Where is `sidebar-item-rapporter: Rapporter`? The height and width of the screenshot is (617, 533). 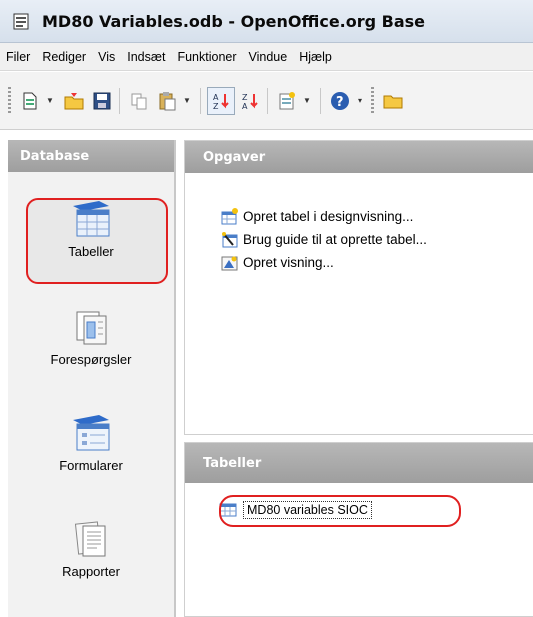 sidebar-item-rapporter: Rapporter is located at coordinates (91, 549).